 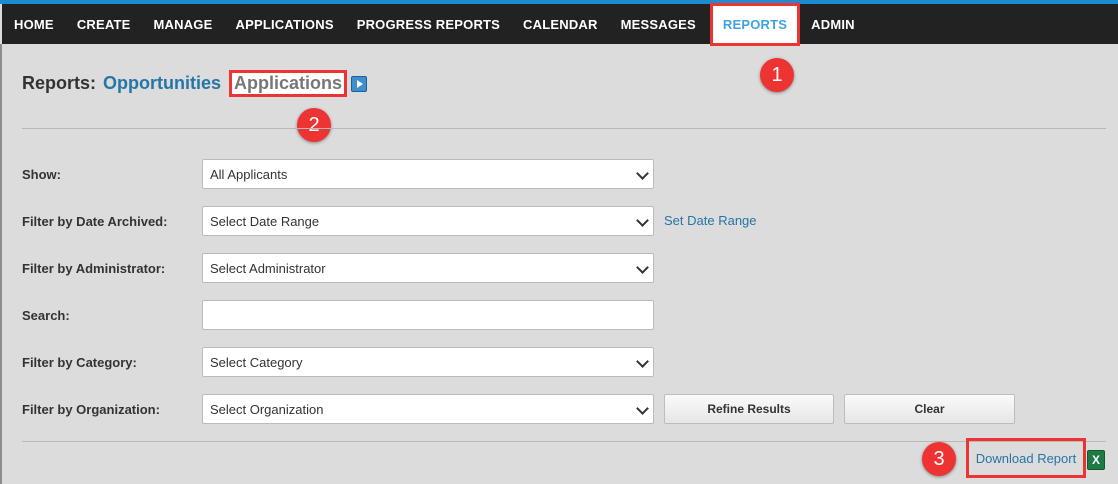 What do you see at coordinates (59, 83) in the screenshot?
I see `title-prefix: Reports:` at bounding box center [59, 83].